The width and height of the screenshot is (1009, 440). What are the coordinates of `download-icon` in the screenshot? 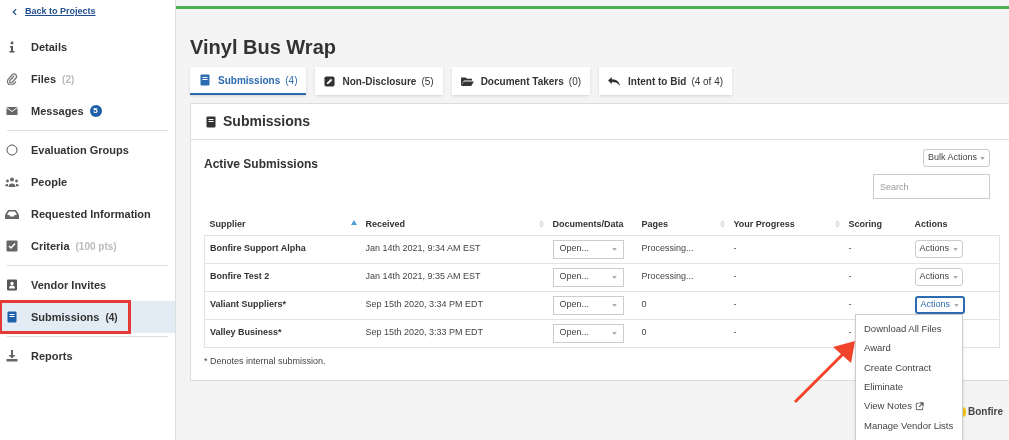 It's located at (12, 356).